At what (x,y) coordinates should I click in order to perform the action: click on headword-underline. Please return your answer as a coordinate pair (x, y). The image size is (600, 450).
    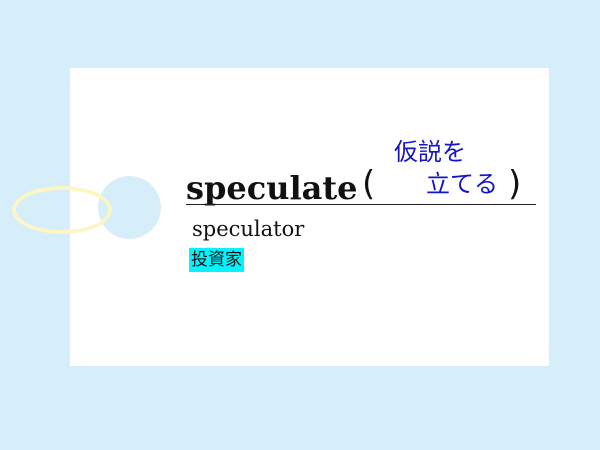
    Looking at the image, I should click on (361, 204).